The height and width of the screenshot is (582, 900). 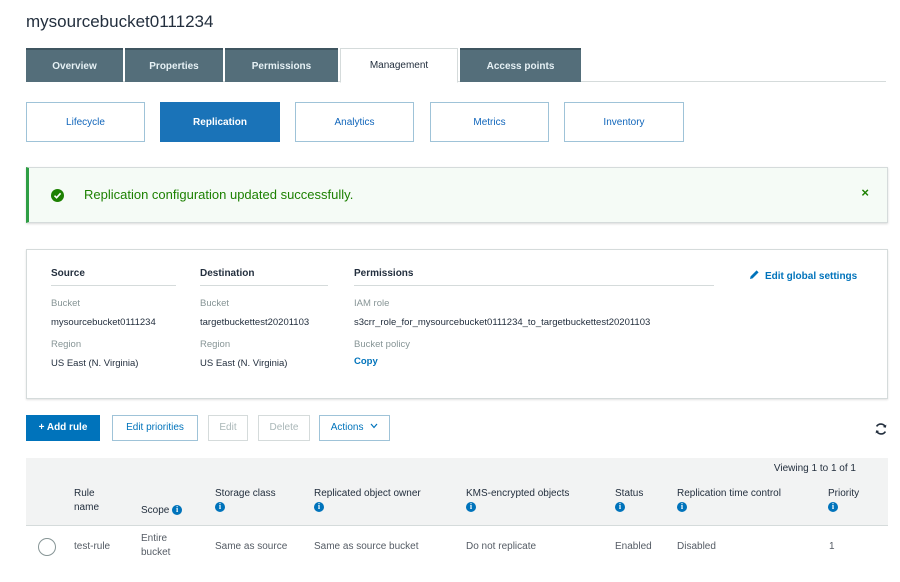 I want to click on cell-owner: Same as source bucket, so click(x=366, y=546).